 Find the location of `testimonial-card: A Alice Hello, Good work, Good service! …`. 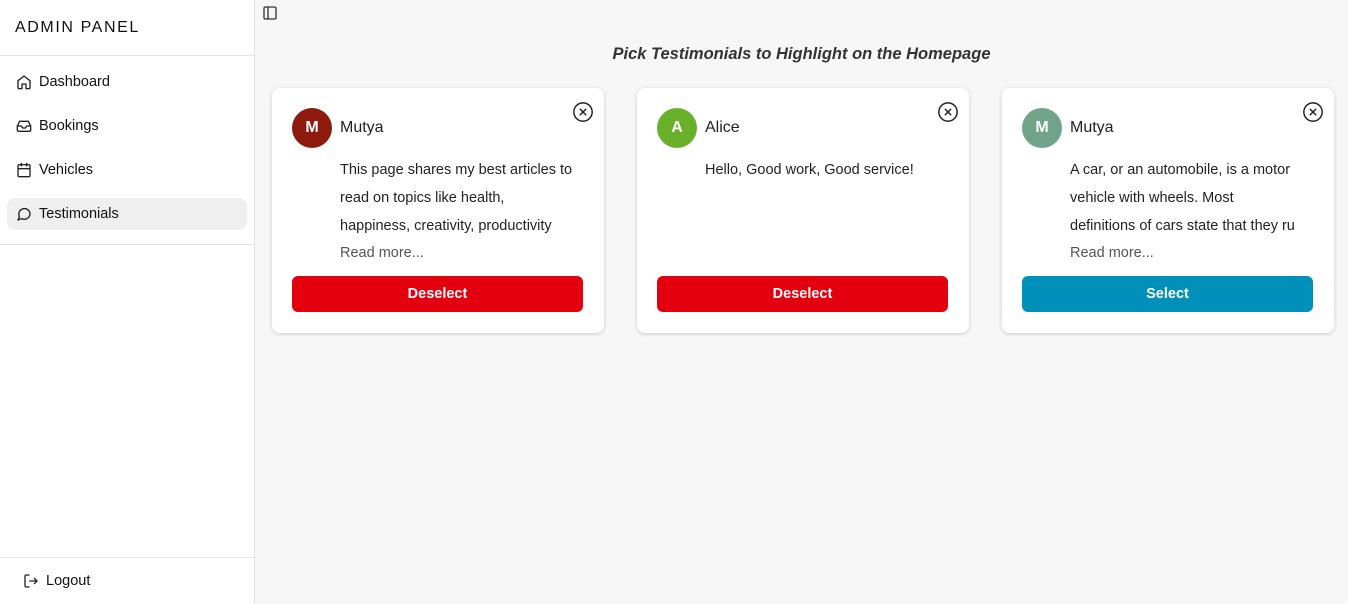

testimonial-card: A Alice Hello, Good work, Good service! … is located at coordinates (803, 210).